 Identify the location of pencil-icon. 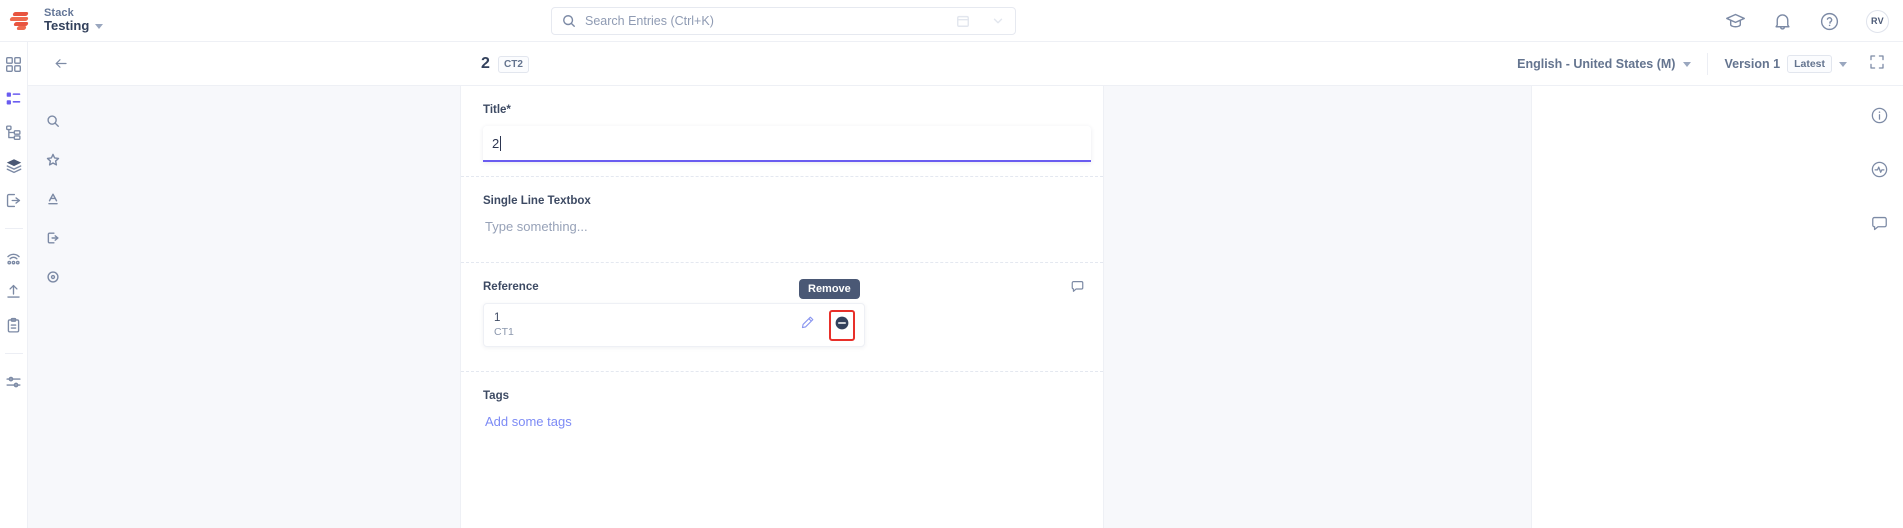
(807, 322).